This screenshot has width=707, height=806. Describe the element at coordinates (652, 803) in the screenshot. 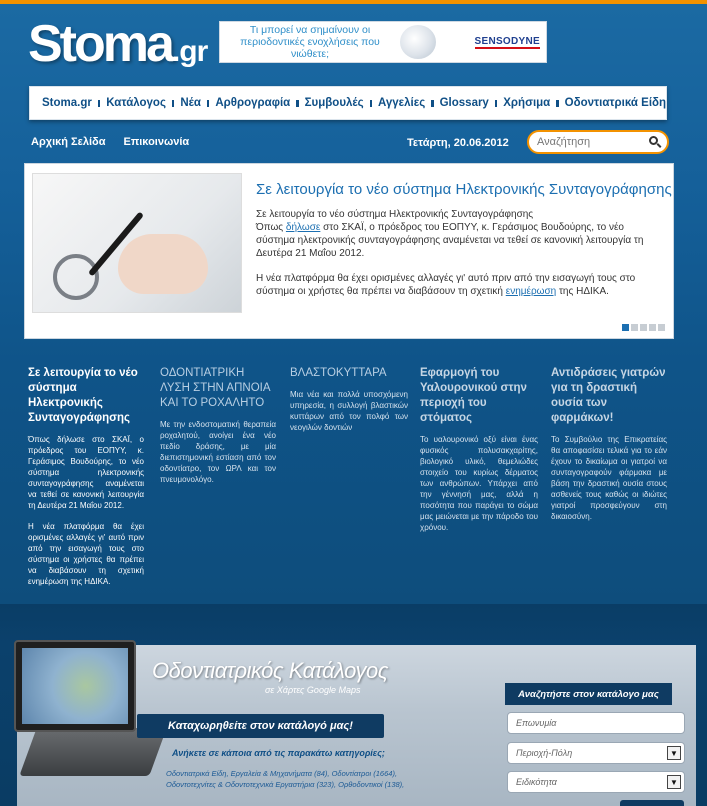

I see `catalog-search-button` at that location.